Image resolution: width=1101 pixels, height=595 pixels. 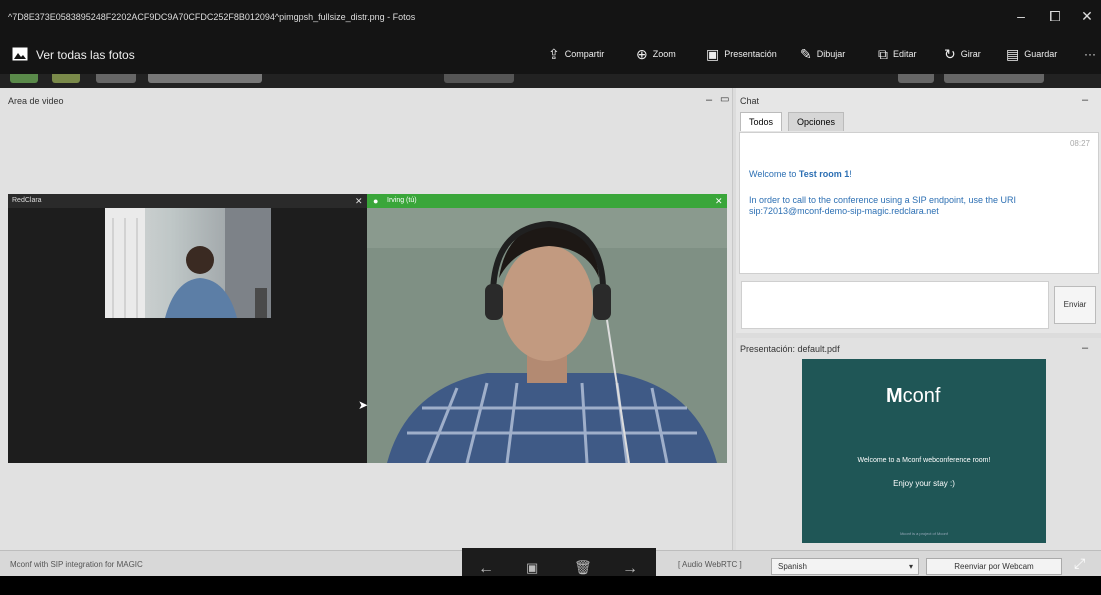 What do you see at coordinates (750, 54) in the screenshot?
I see `slideshow-label: Presentación` at bounding box center [750, 54].